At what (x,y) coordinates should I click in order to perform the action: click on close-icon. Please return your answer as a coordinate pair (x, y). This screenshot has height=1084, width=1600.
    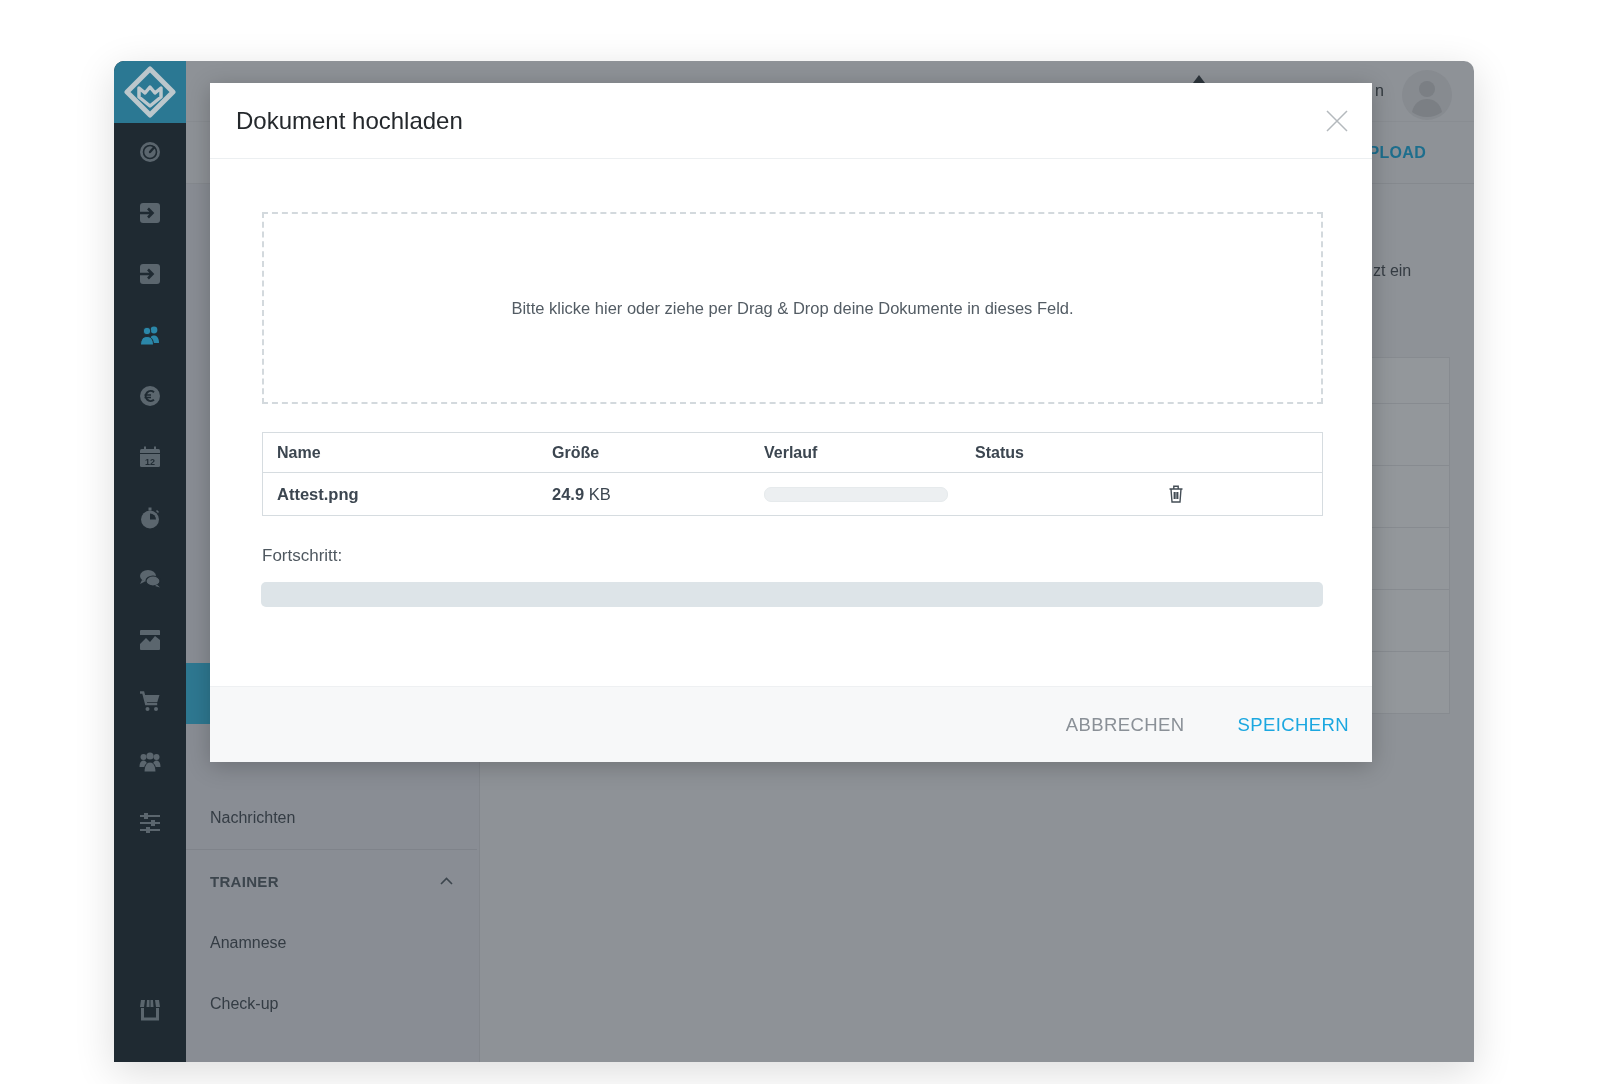
    Looking at the image, I should click on (1337, 120).